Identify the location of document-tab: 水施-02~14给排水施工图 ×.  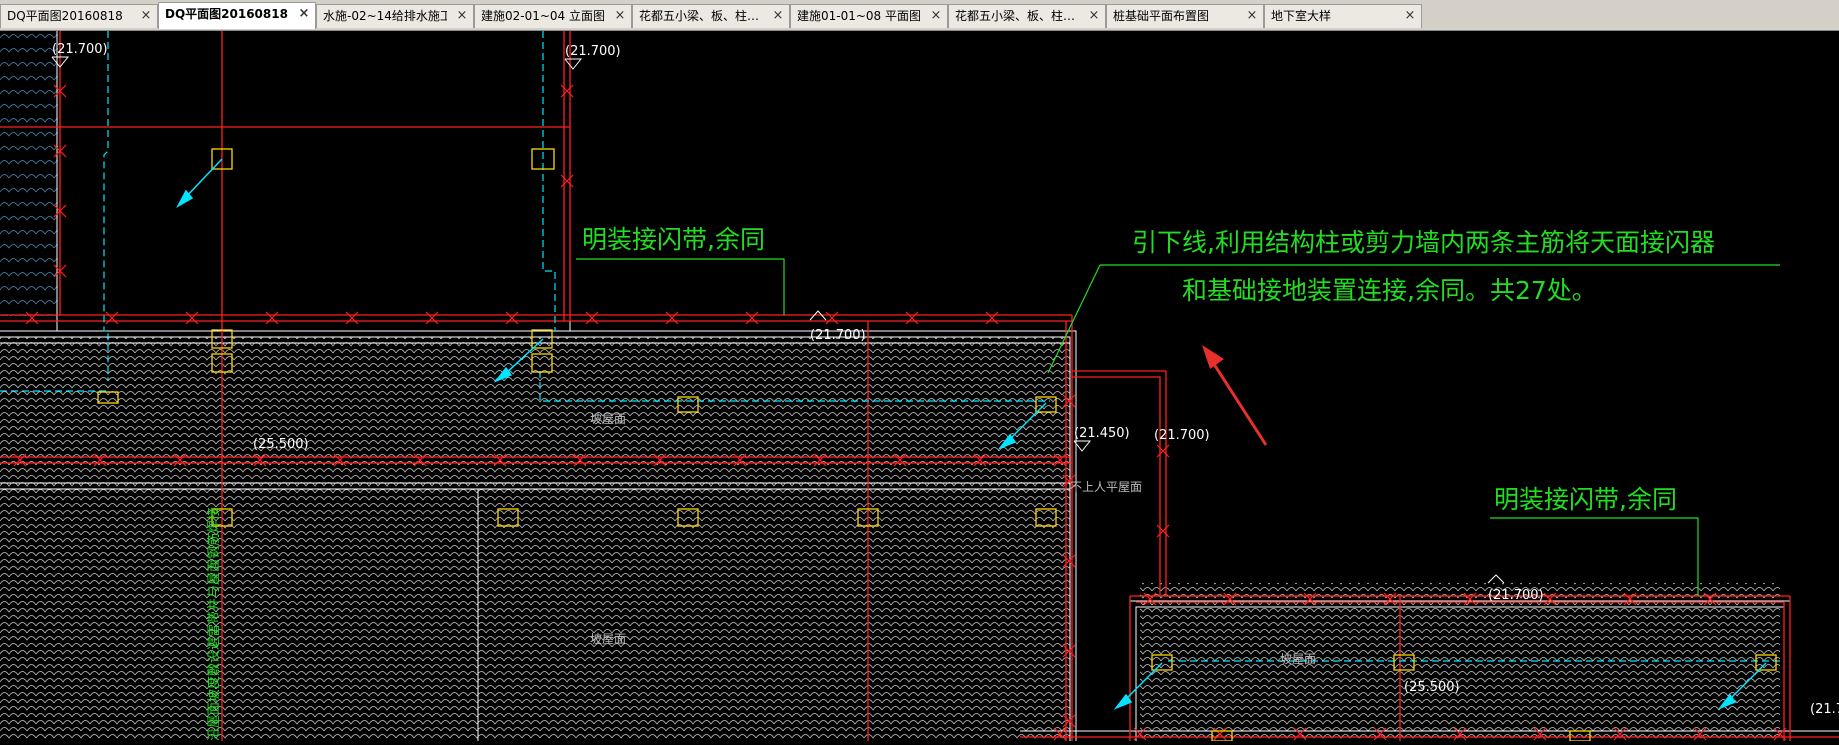
(395, 16).